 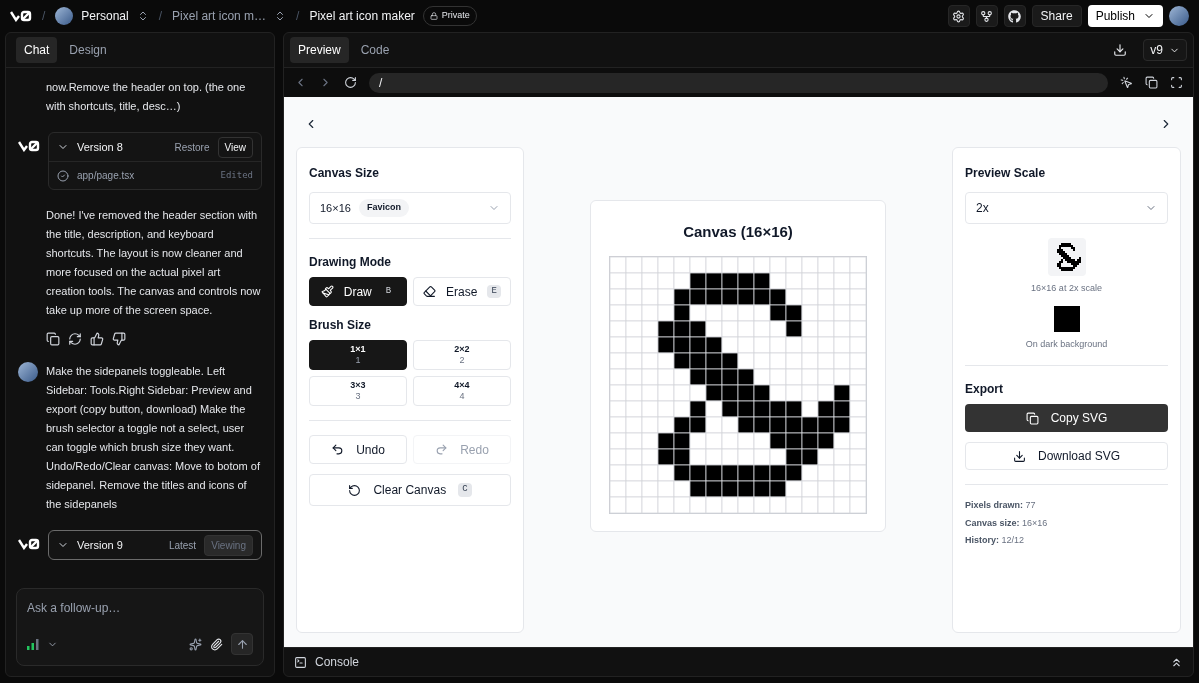 I want to click on shortcut-key: C, so click(x=465, y=490).